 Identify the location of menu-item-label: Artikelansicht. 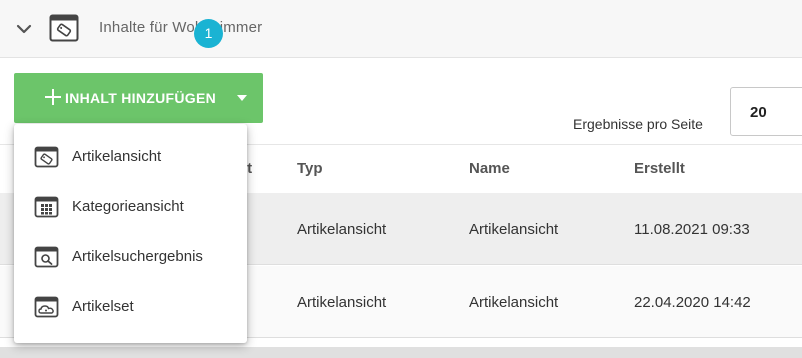
(117, 156).